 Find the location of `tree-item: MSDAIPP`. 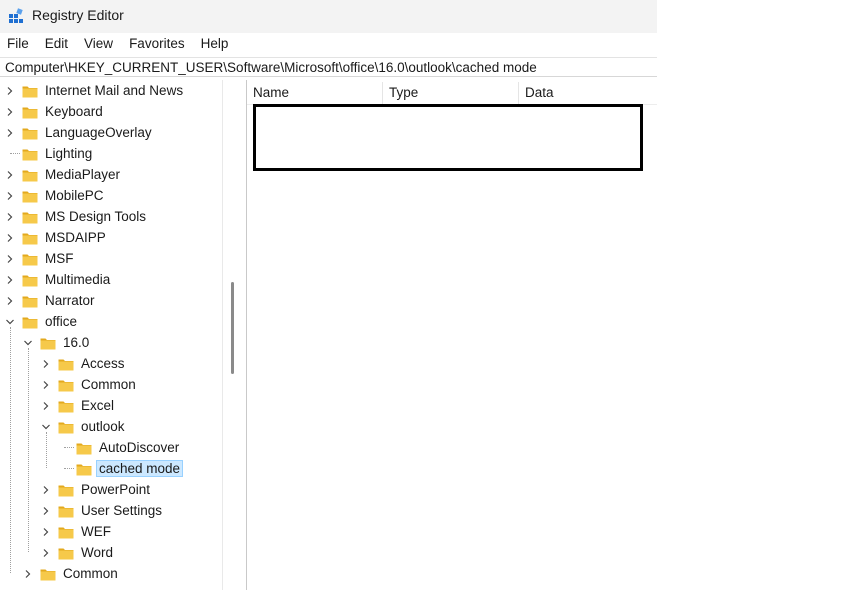

tree-item: MSDAIPP is located at coordinates (56, 237).